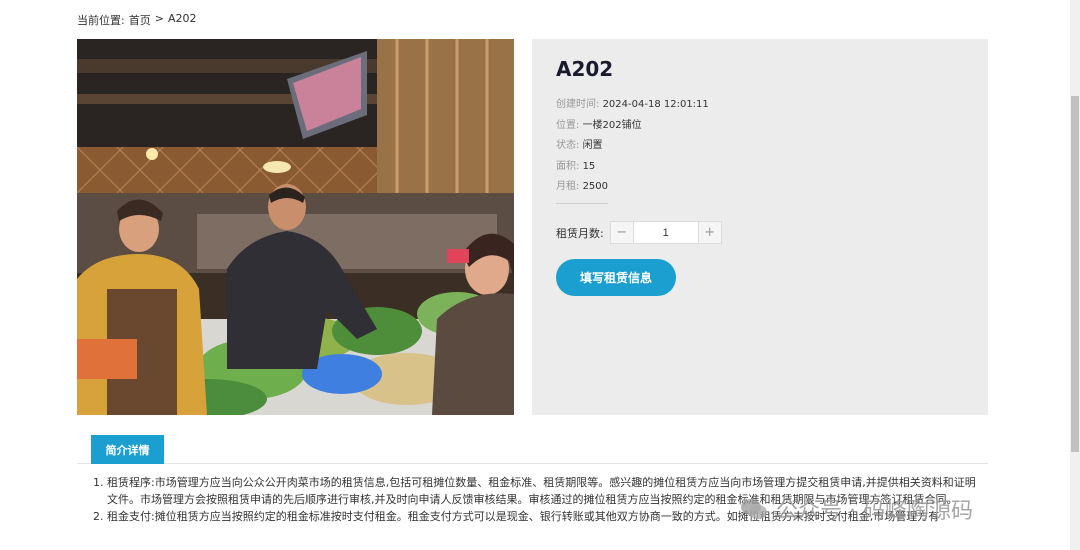 The height and width of the screenshot is (550, 1080). I want to click on attr-label: 月租:, so click(568, 187).